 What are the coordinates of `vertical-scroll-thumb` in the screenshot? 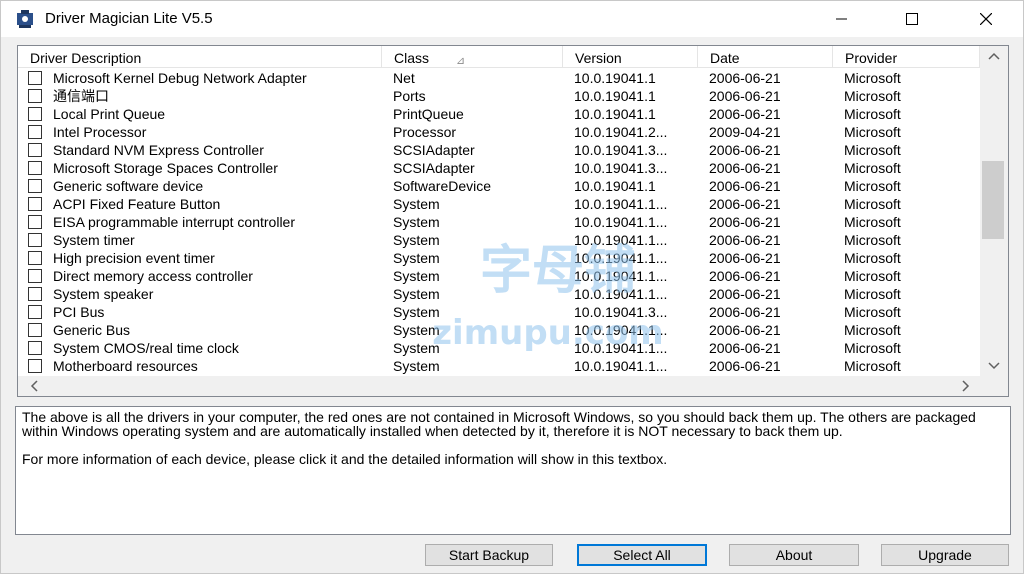 It's located at (993, 200).